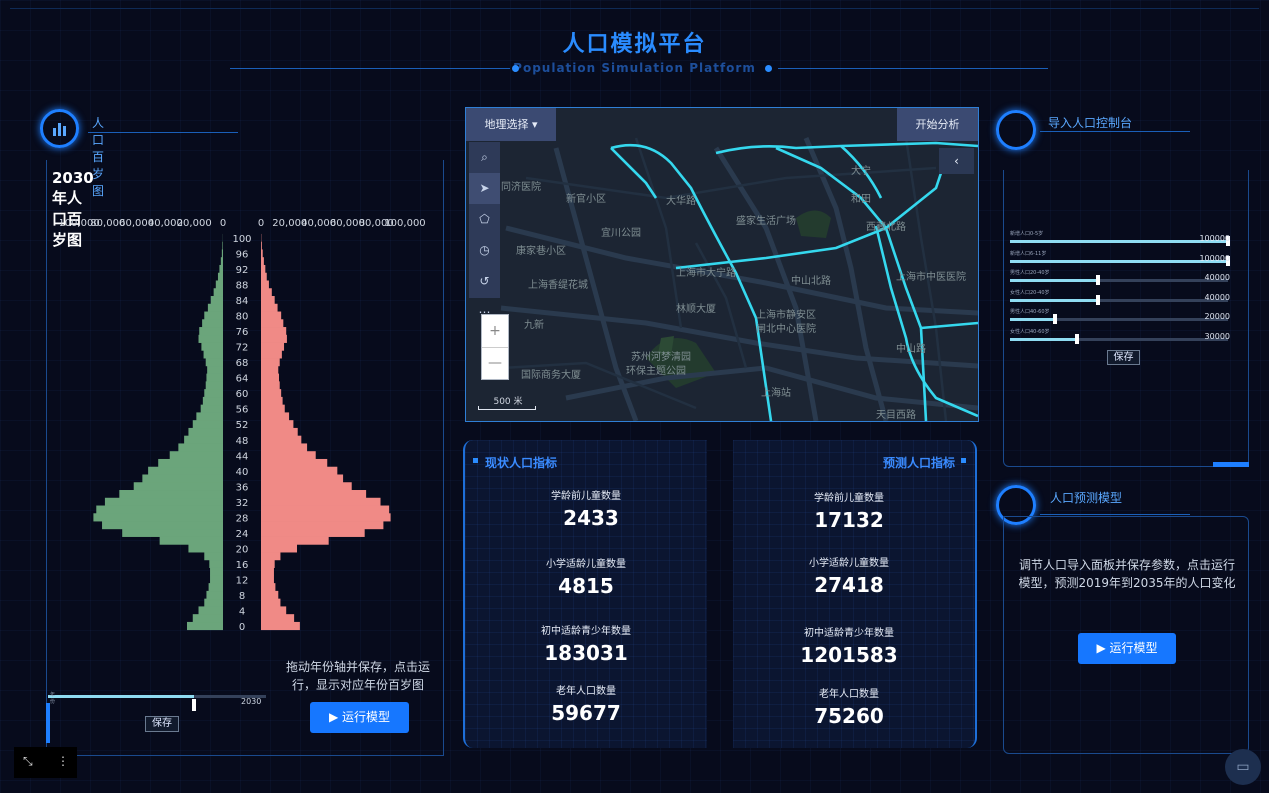 Image resolution: width=1269 pixels, height=793 pixels. I want to click on map-label: 中山北路, so click(811, 280).